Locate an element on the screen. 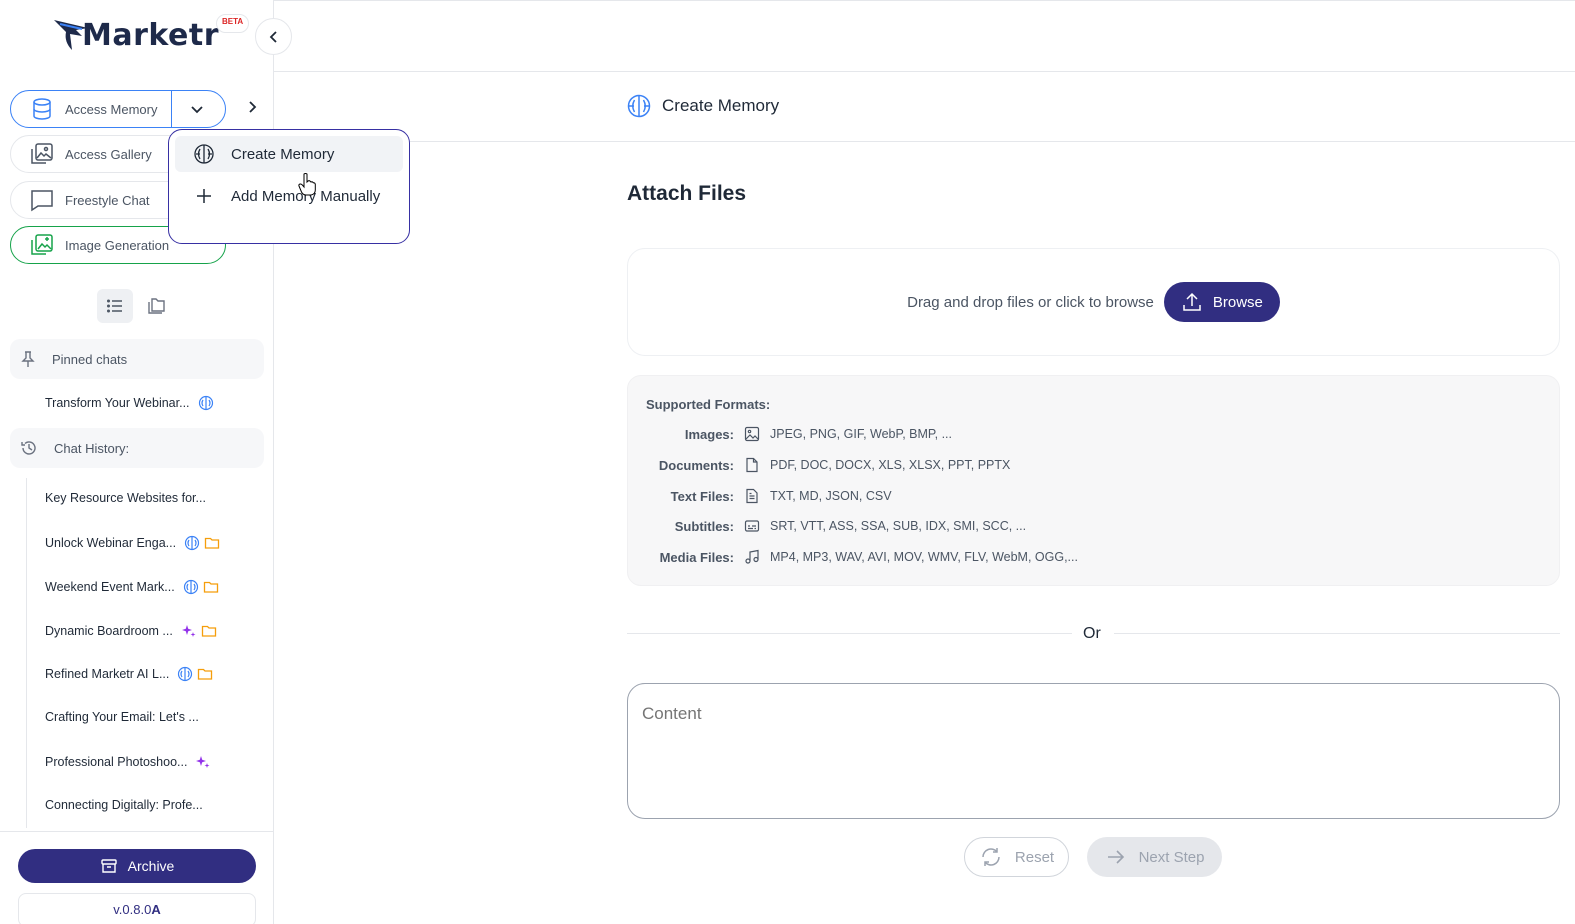 Image resolution: width=1575 pixels, height=924 pixels. chevron-left-icon is located at coordinates (273, 36).